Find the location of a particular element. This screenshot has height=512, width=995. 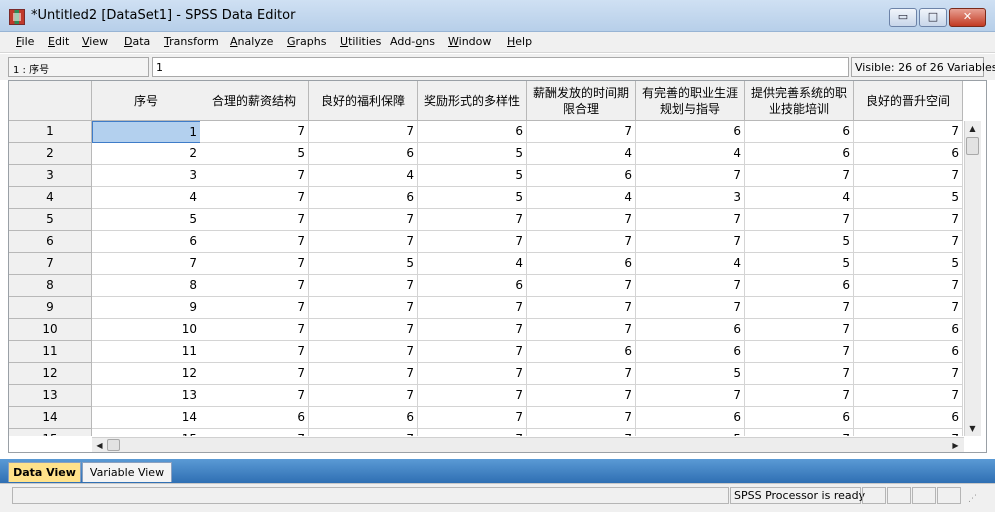

menu-graphs: Graphs is located at coordinates (306, 41).